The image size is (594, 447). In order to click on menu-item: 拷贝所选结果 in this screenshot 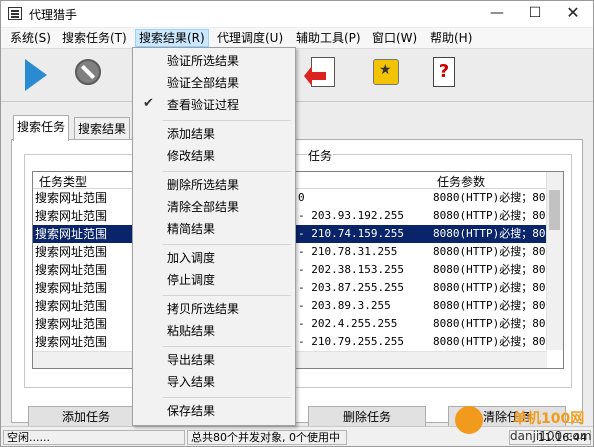, I will do `click(203, 309)`.